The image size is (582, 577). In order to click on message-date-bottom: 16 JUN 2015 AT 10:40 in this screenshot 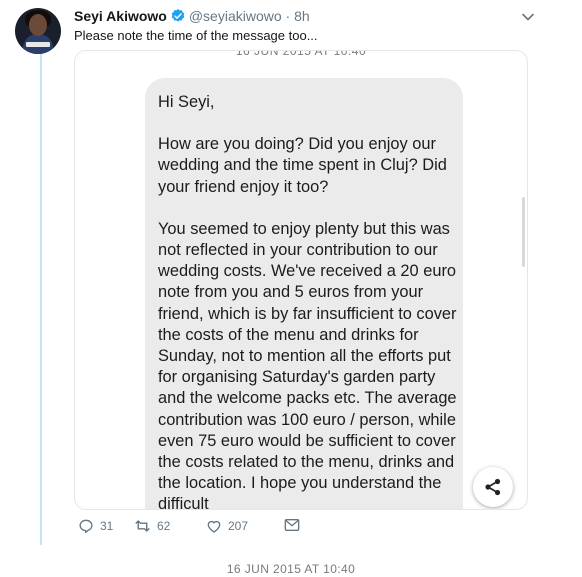, I will do `click(291, 569)`.